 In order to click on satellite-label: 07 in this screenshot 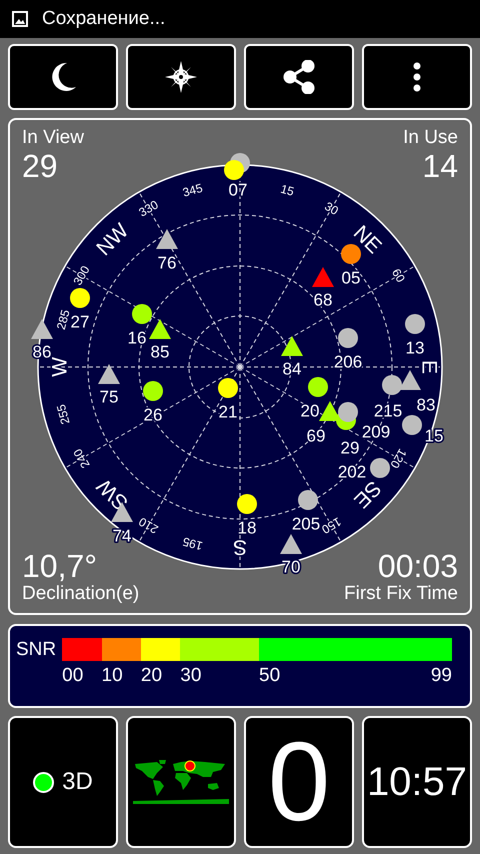, I will do `click(238, 190)`.